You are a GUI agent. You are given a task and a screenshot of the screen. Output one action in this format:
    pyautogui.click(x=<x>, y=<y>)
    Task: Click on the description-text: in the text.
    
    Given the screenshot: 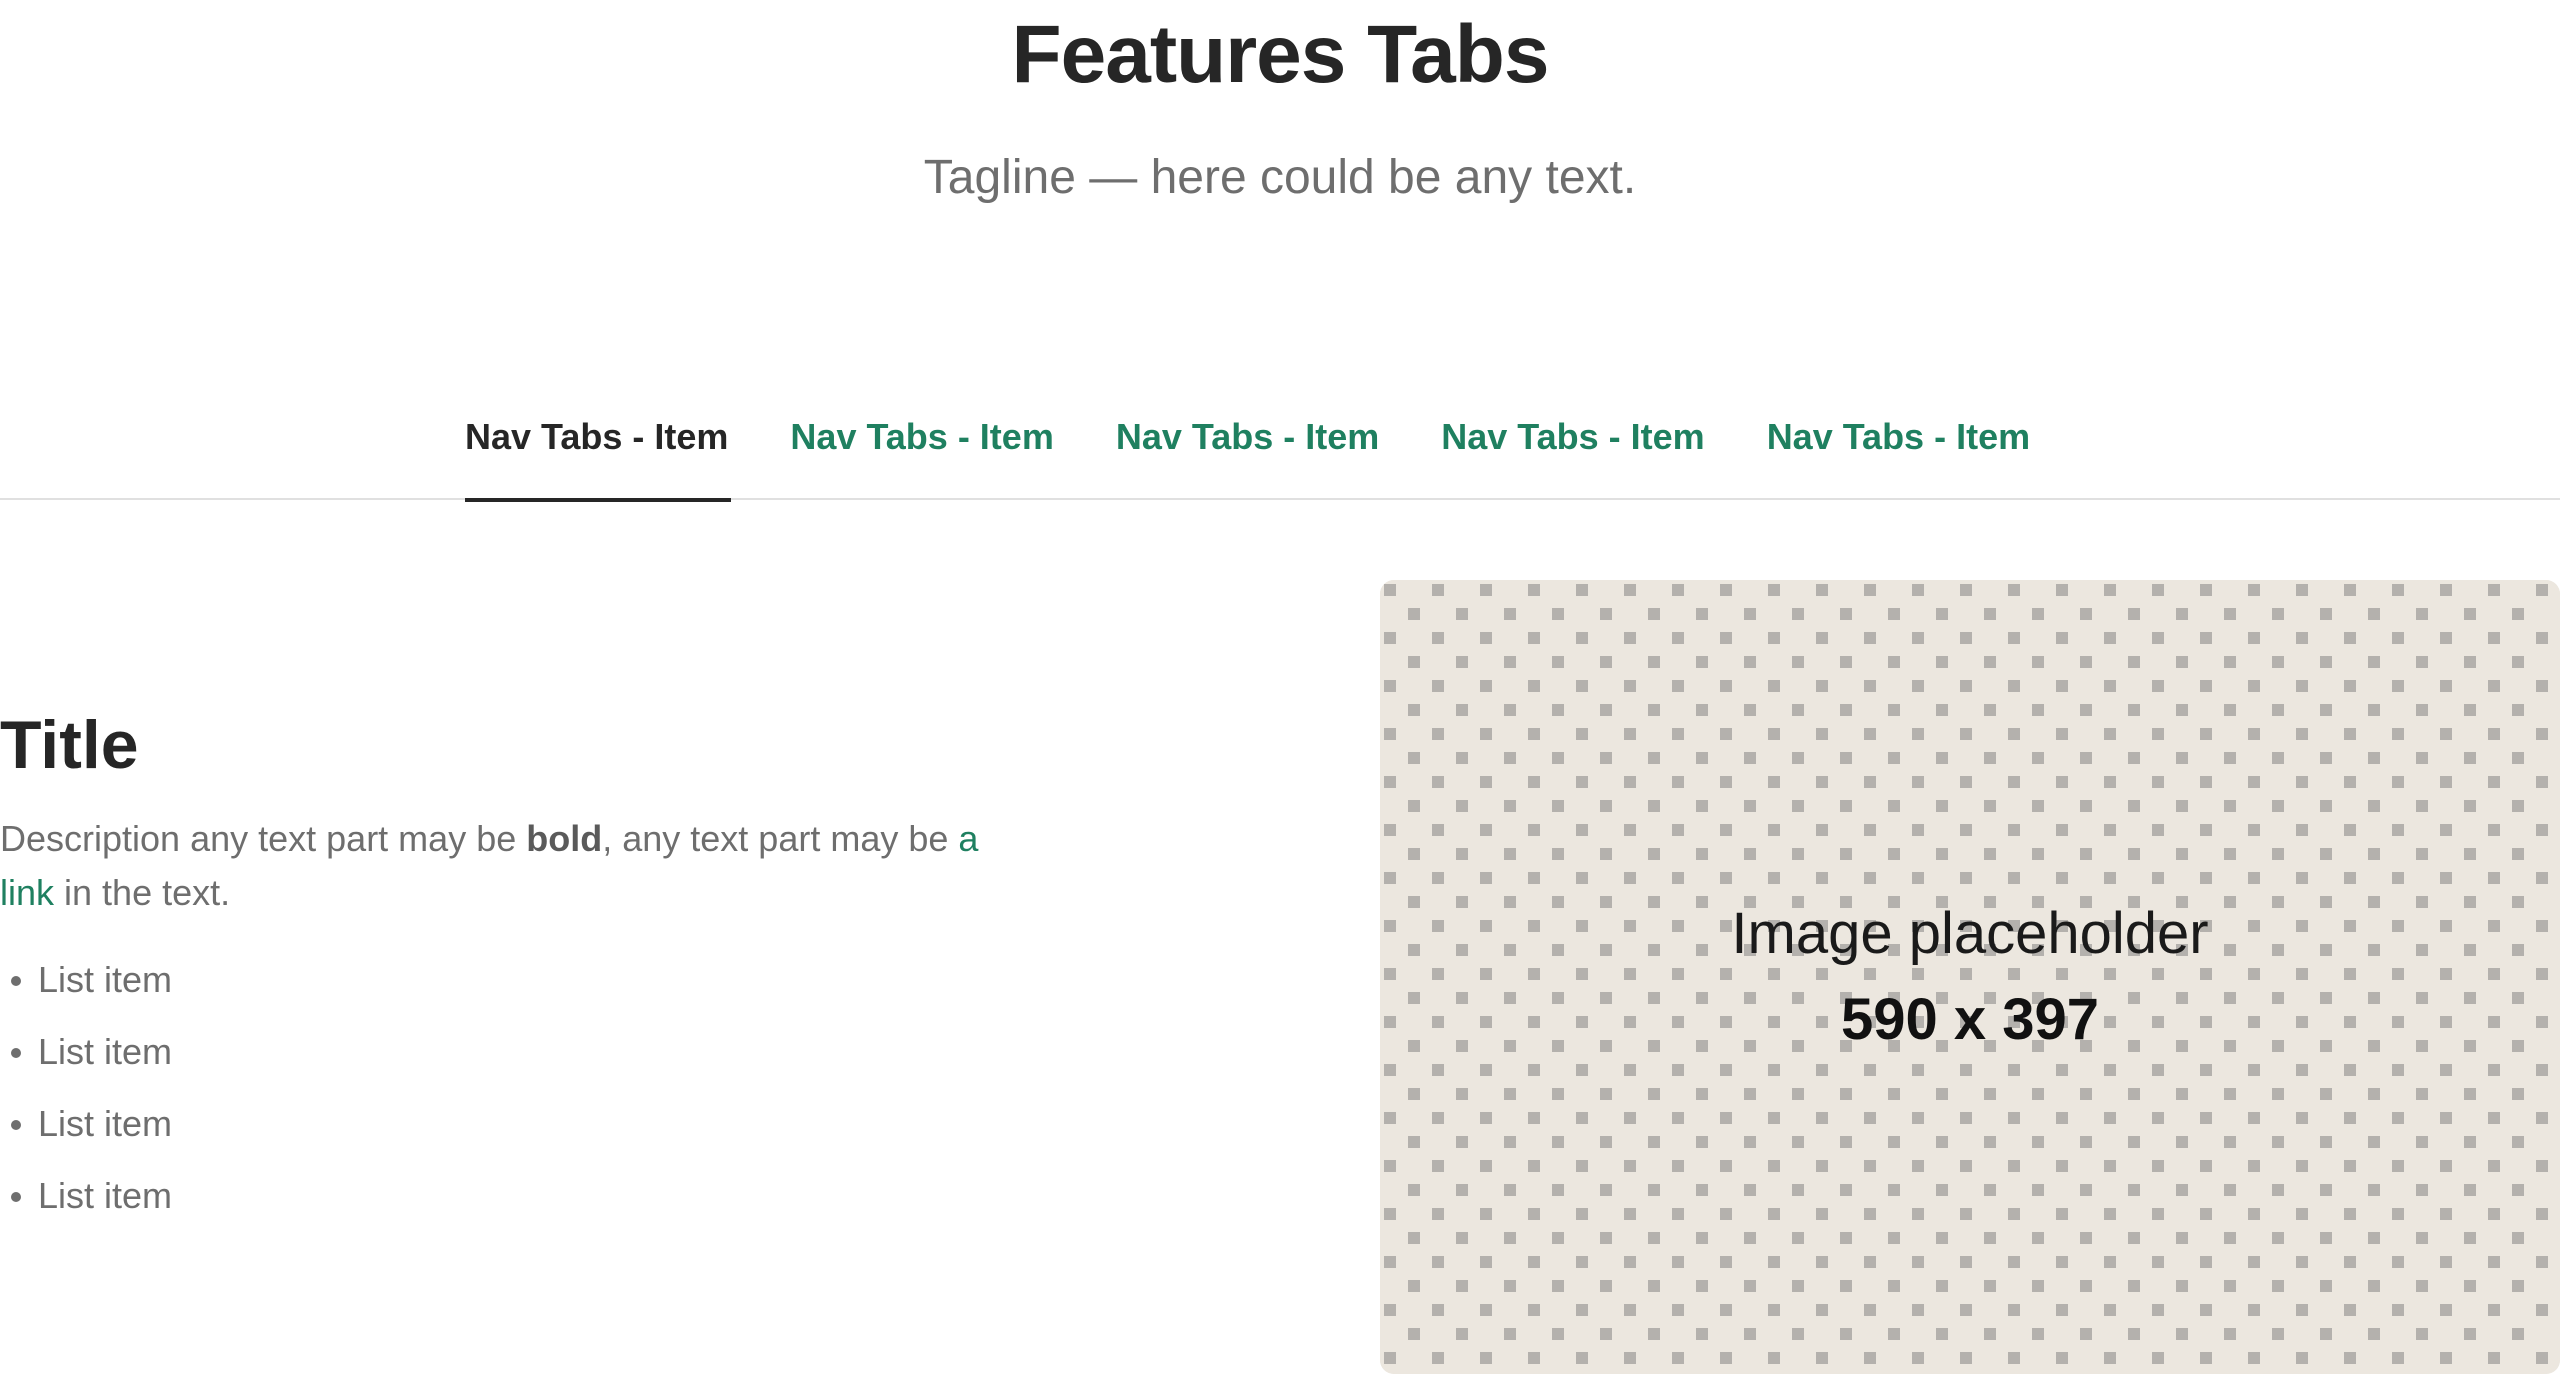 What is the action you would take?
    pyautogui.click(x=142, y=892)
    